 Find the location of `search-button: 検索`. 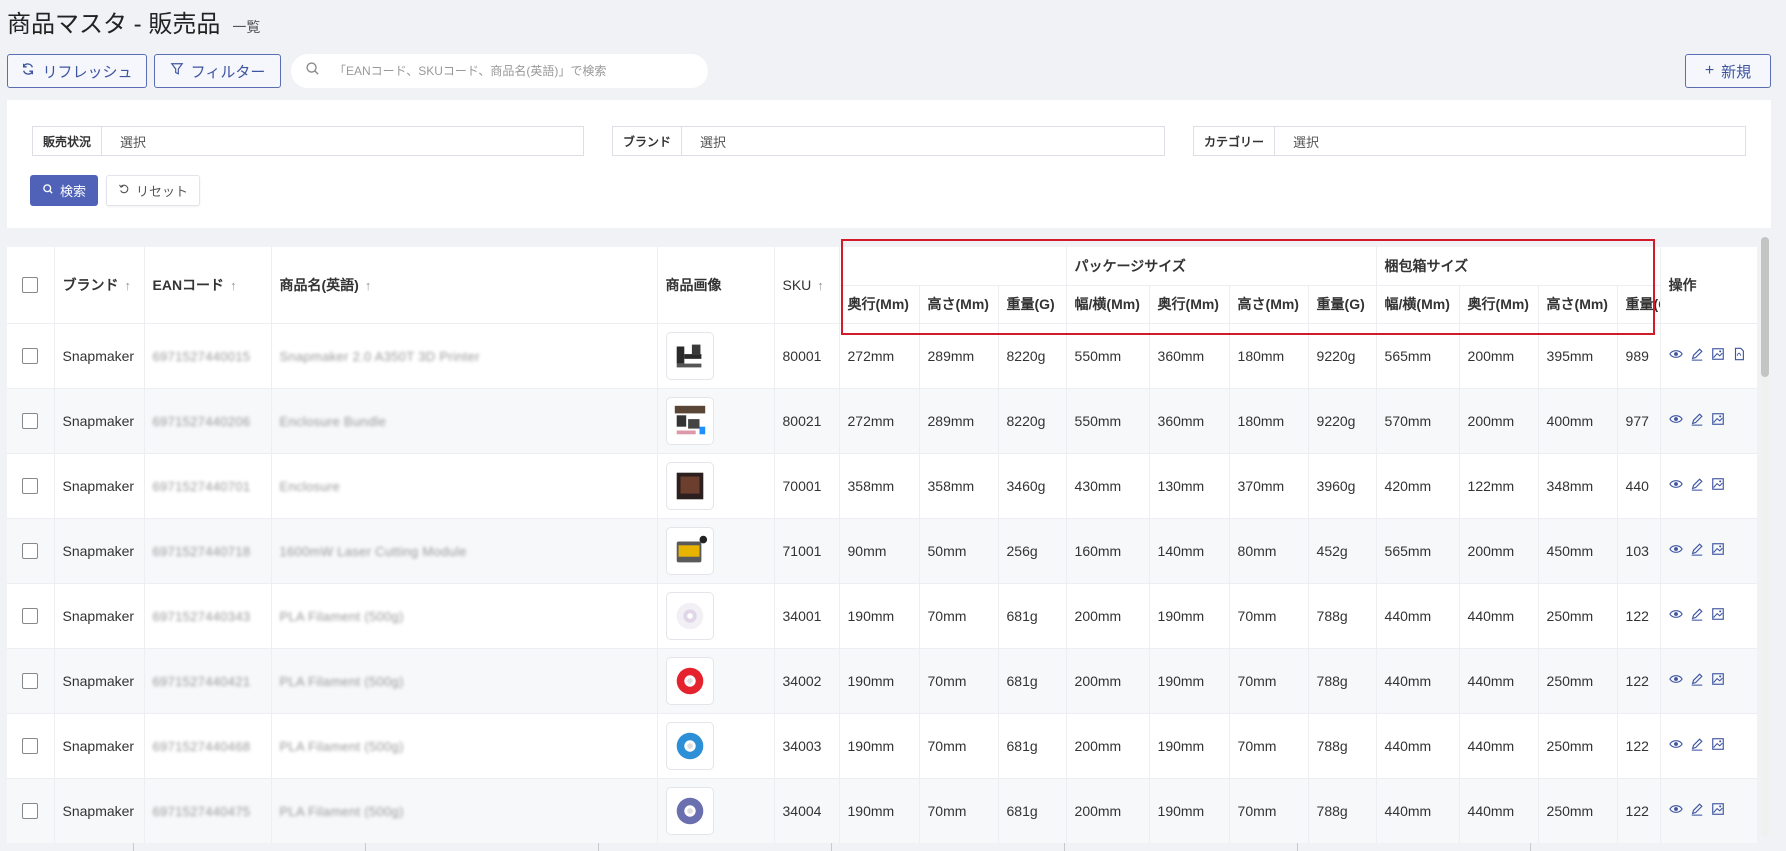

search-button: 検索 is located at coordinates (64, 190).